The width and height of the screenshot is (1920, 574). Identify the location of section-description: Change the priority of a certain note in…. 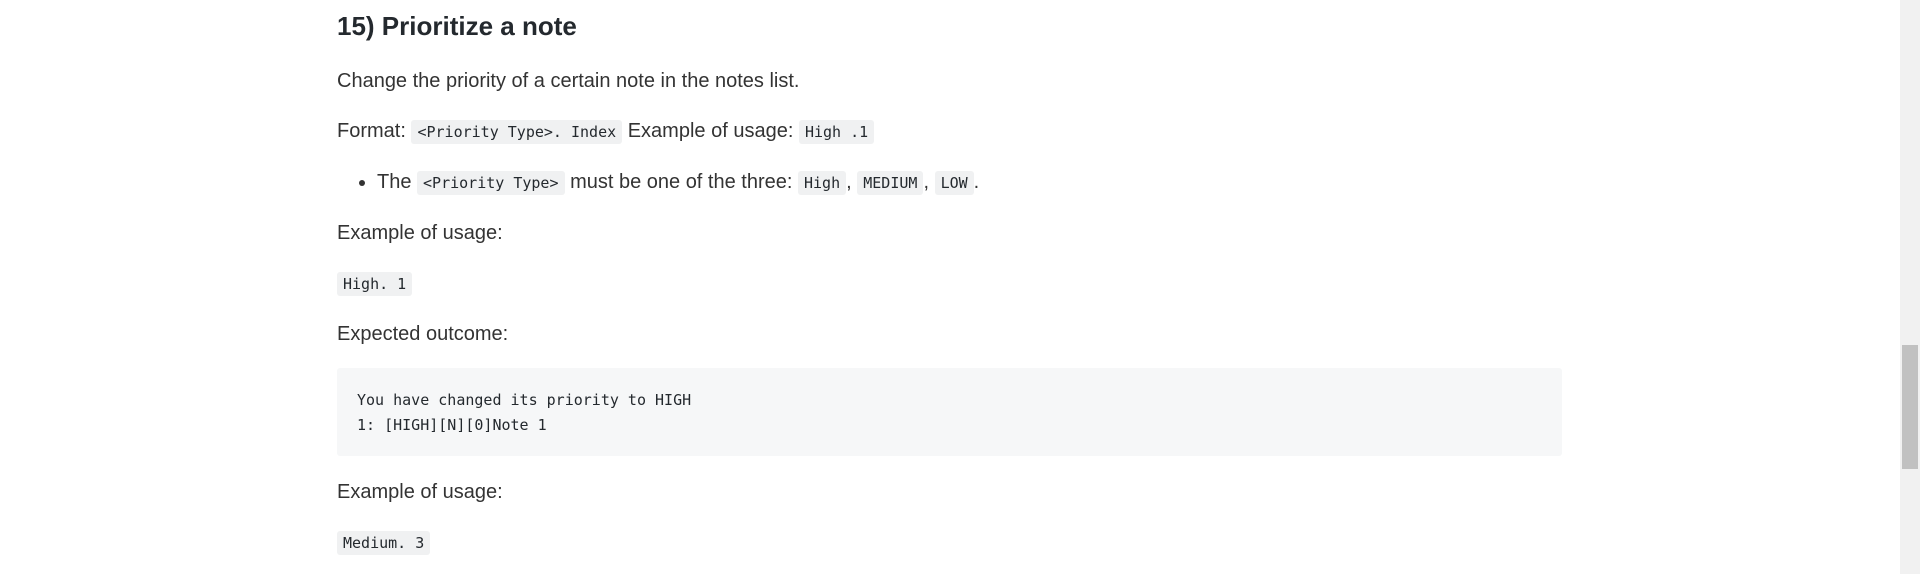
(568, 81).